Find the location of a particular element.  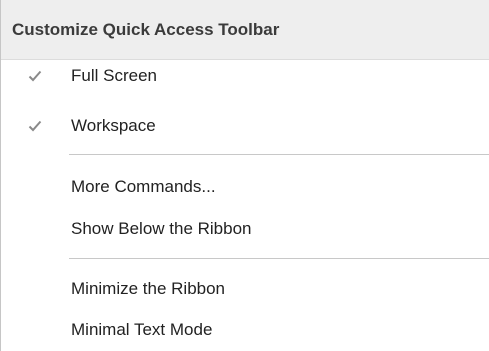

menu-item-label: Minimize the Ribbon is located at coordinates (148, 288).